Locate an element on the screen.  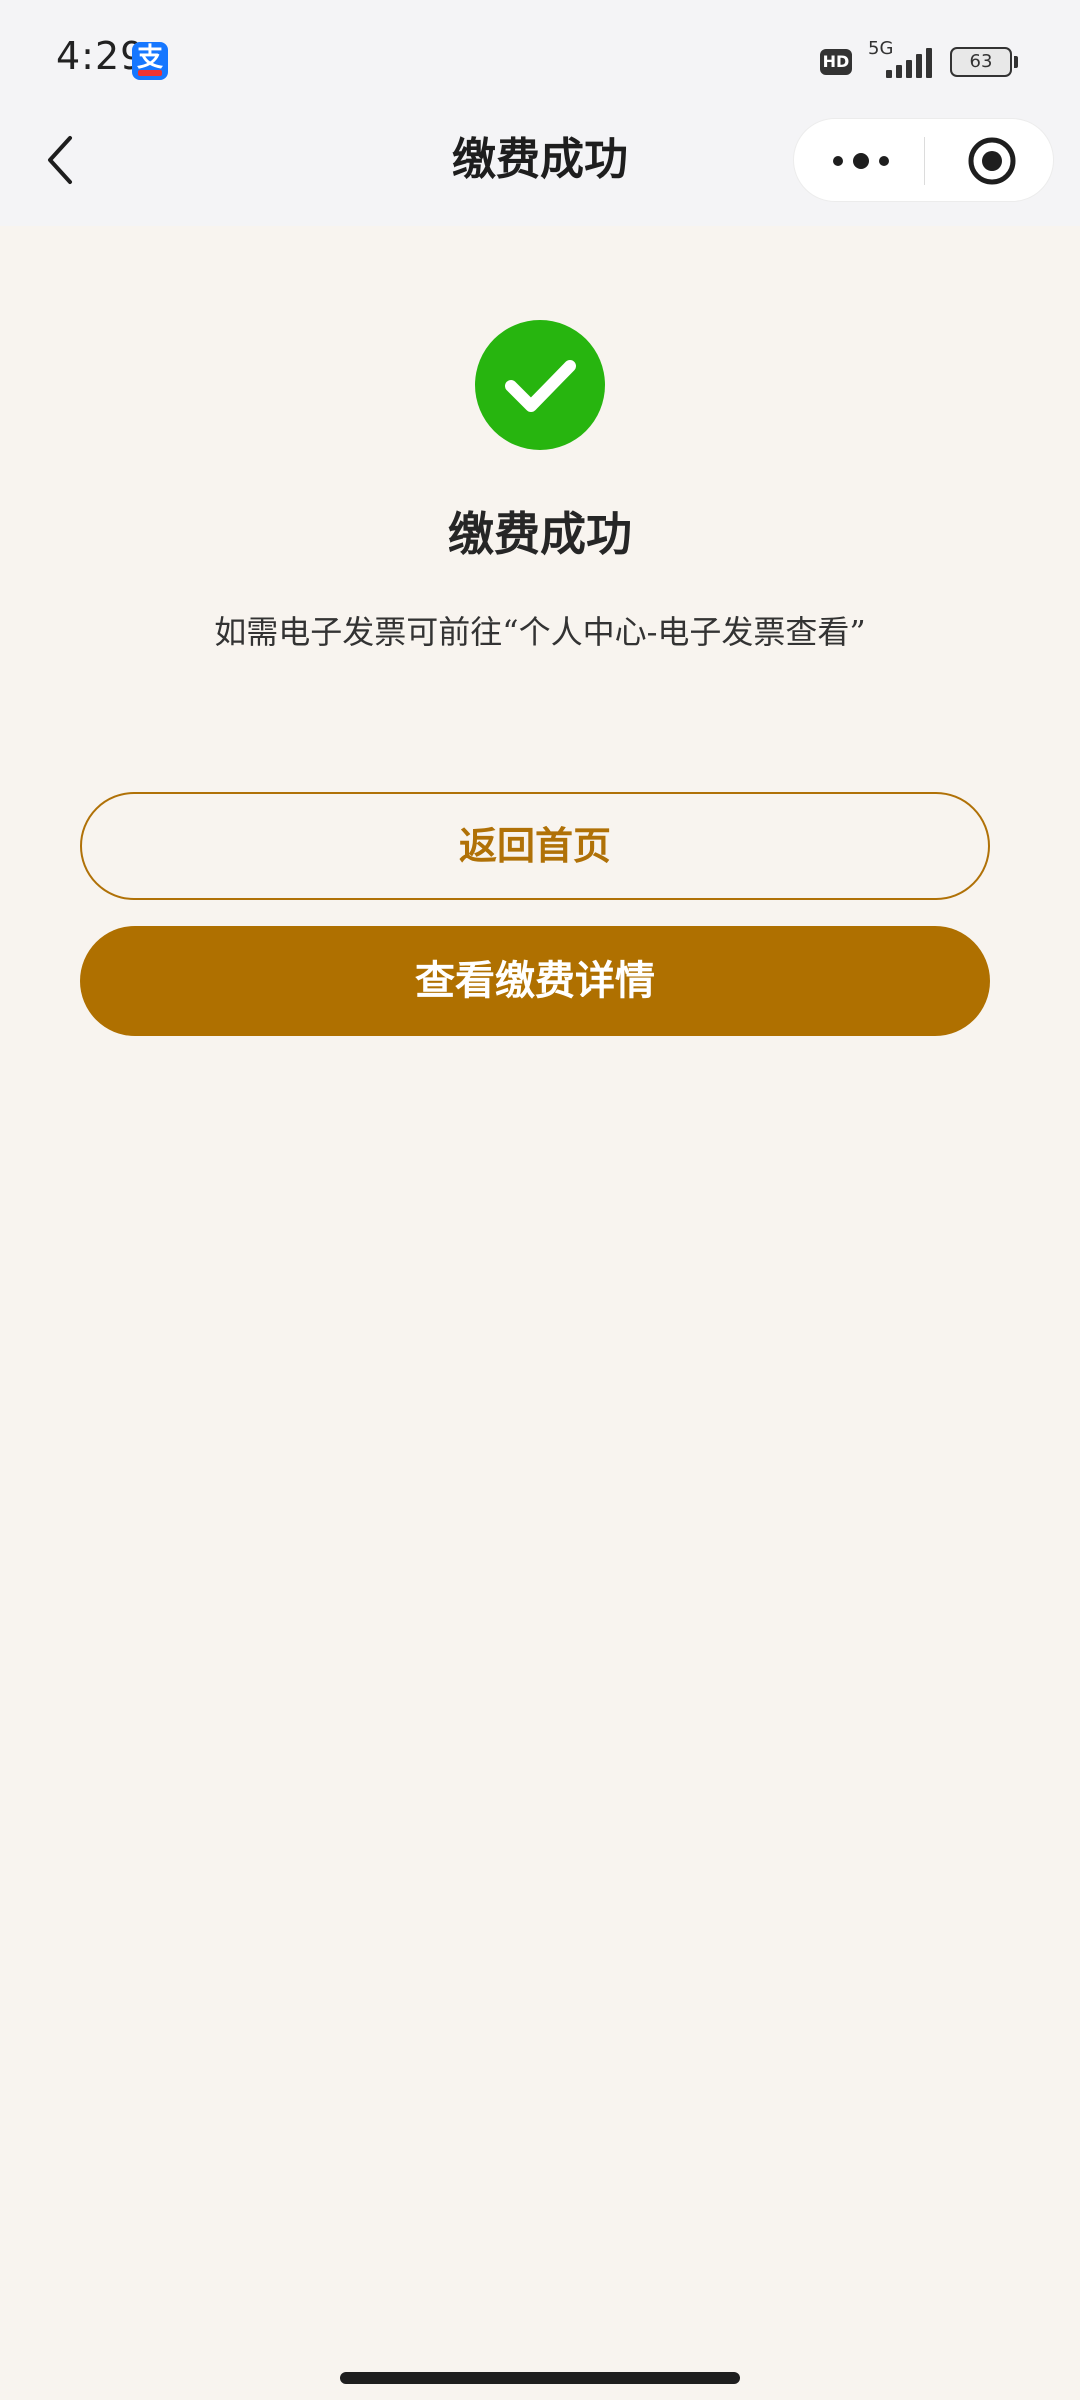
battery-icon: 63 is located at coordinates (984, 62).